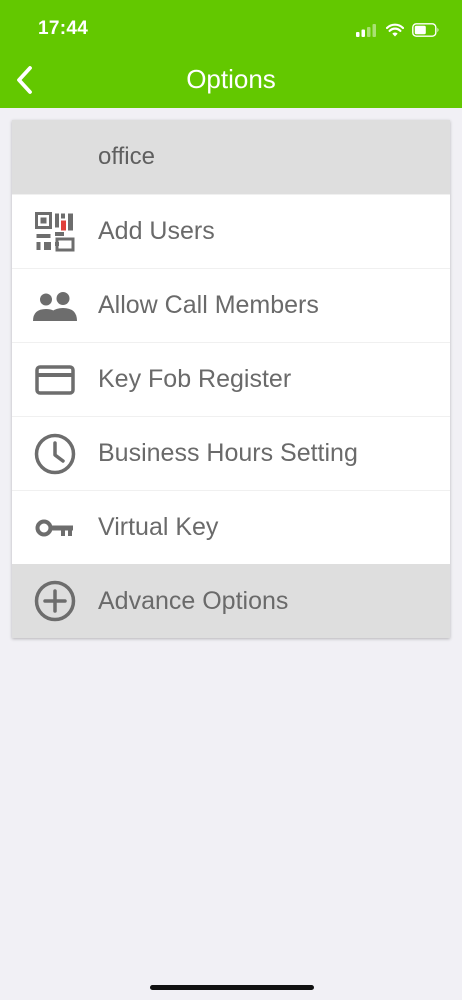  Describe the element at coordinates (55, 528) in the screenshot. I see `key-icon` at that location.